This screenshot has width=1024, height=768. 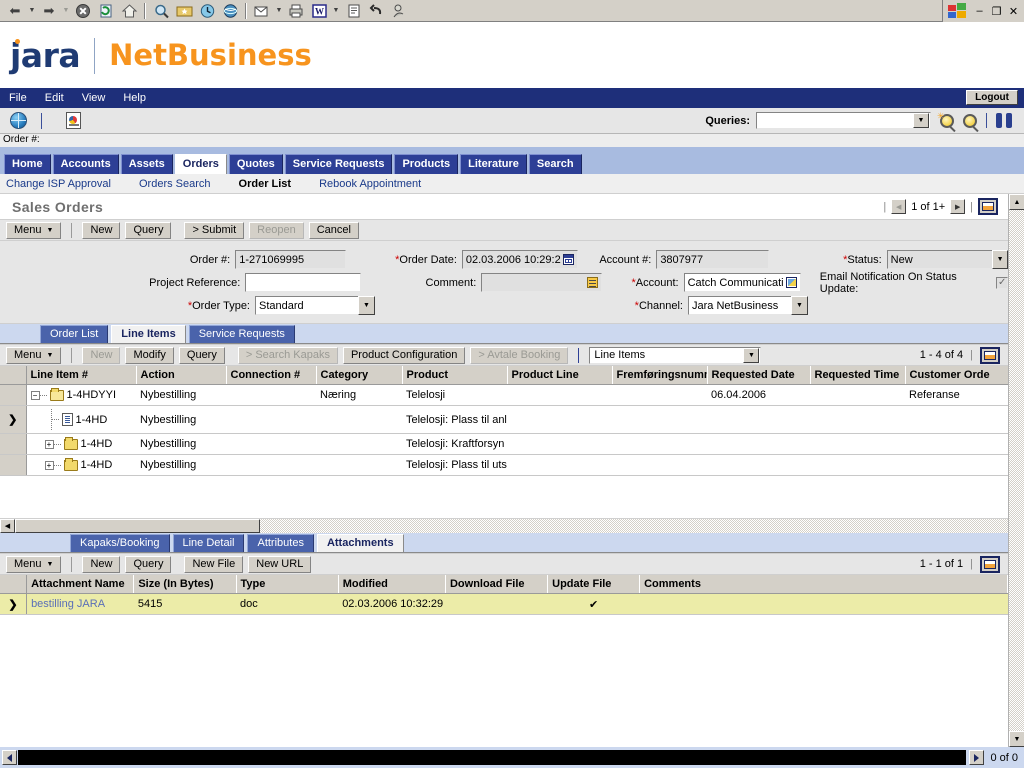 I want to click on col-category: Category, so click(x=359, y=375).